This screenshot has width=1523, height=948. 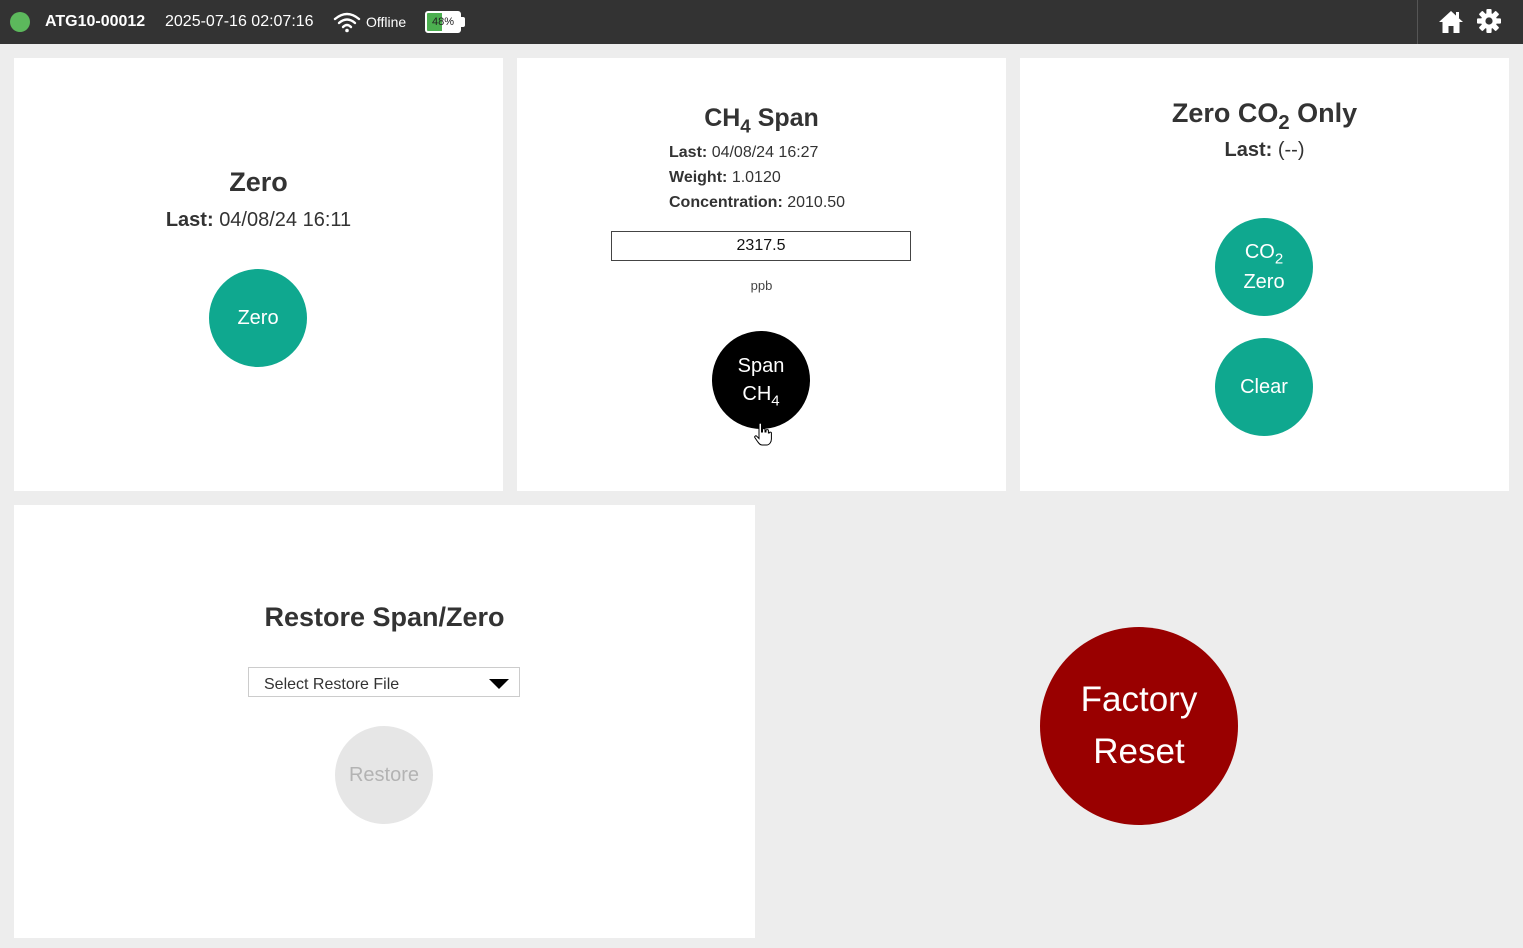 I want to click on factory-reset-line1: Factory, so click(x=1139, y=699).